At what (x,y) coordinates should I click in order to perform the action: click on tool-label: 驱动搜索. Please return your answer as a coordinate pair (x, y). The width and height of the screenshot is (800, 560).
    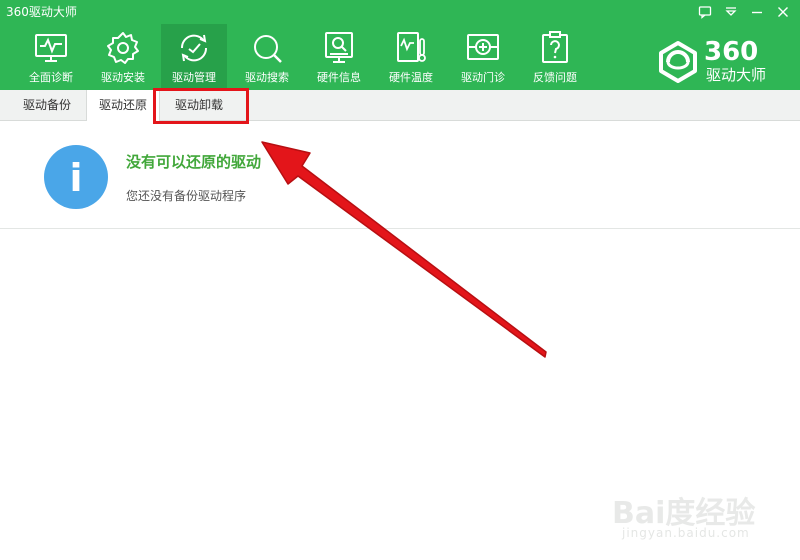
    Looking at the image, I should click on (267, 77).